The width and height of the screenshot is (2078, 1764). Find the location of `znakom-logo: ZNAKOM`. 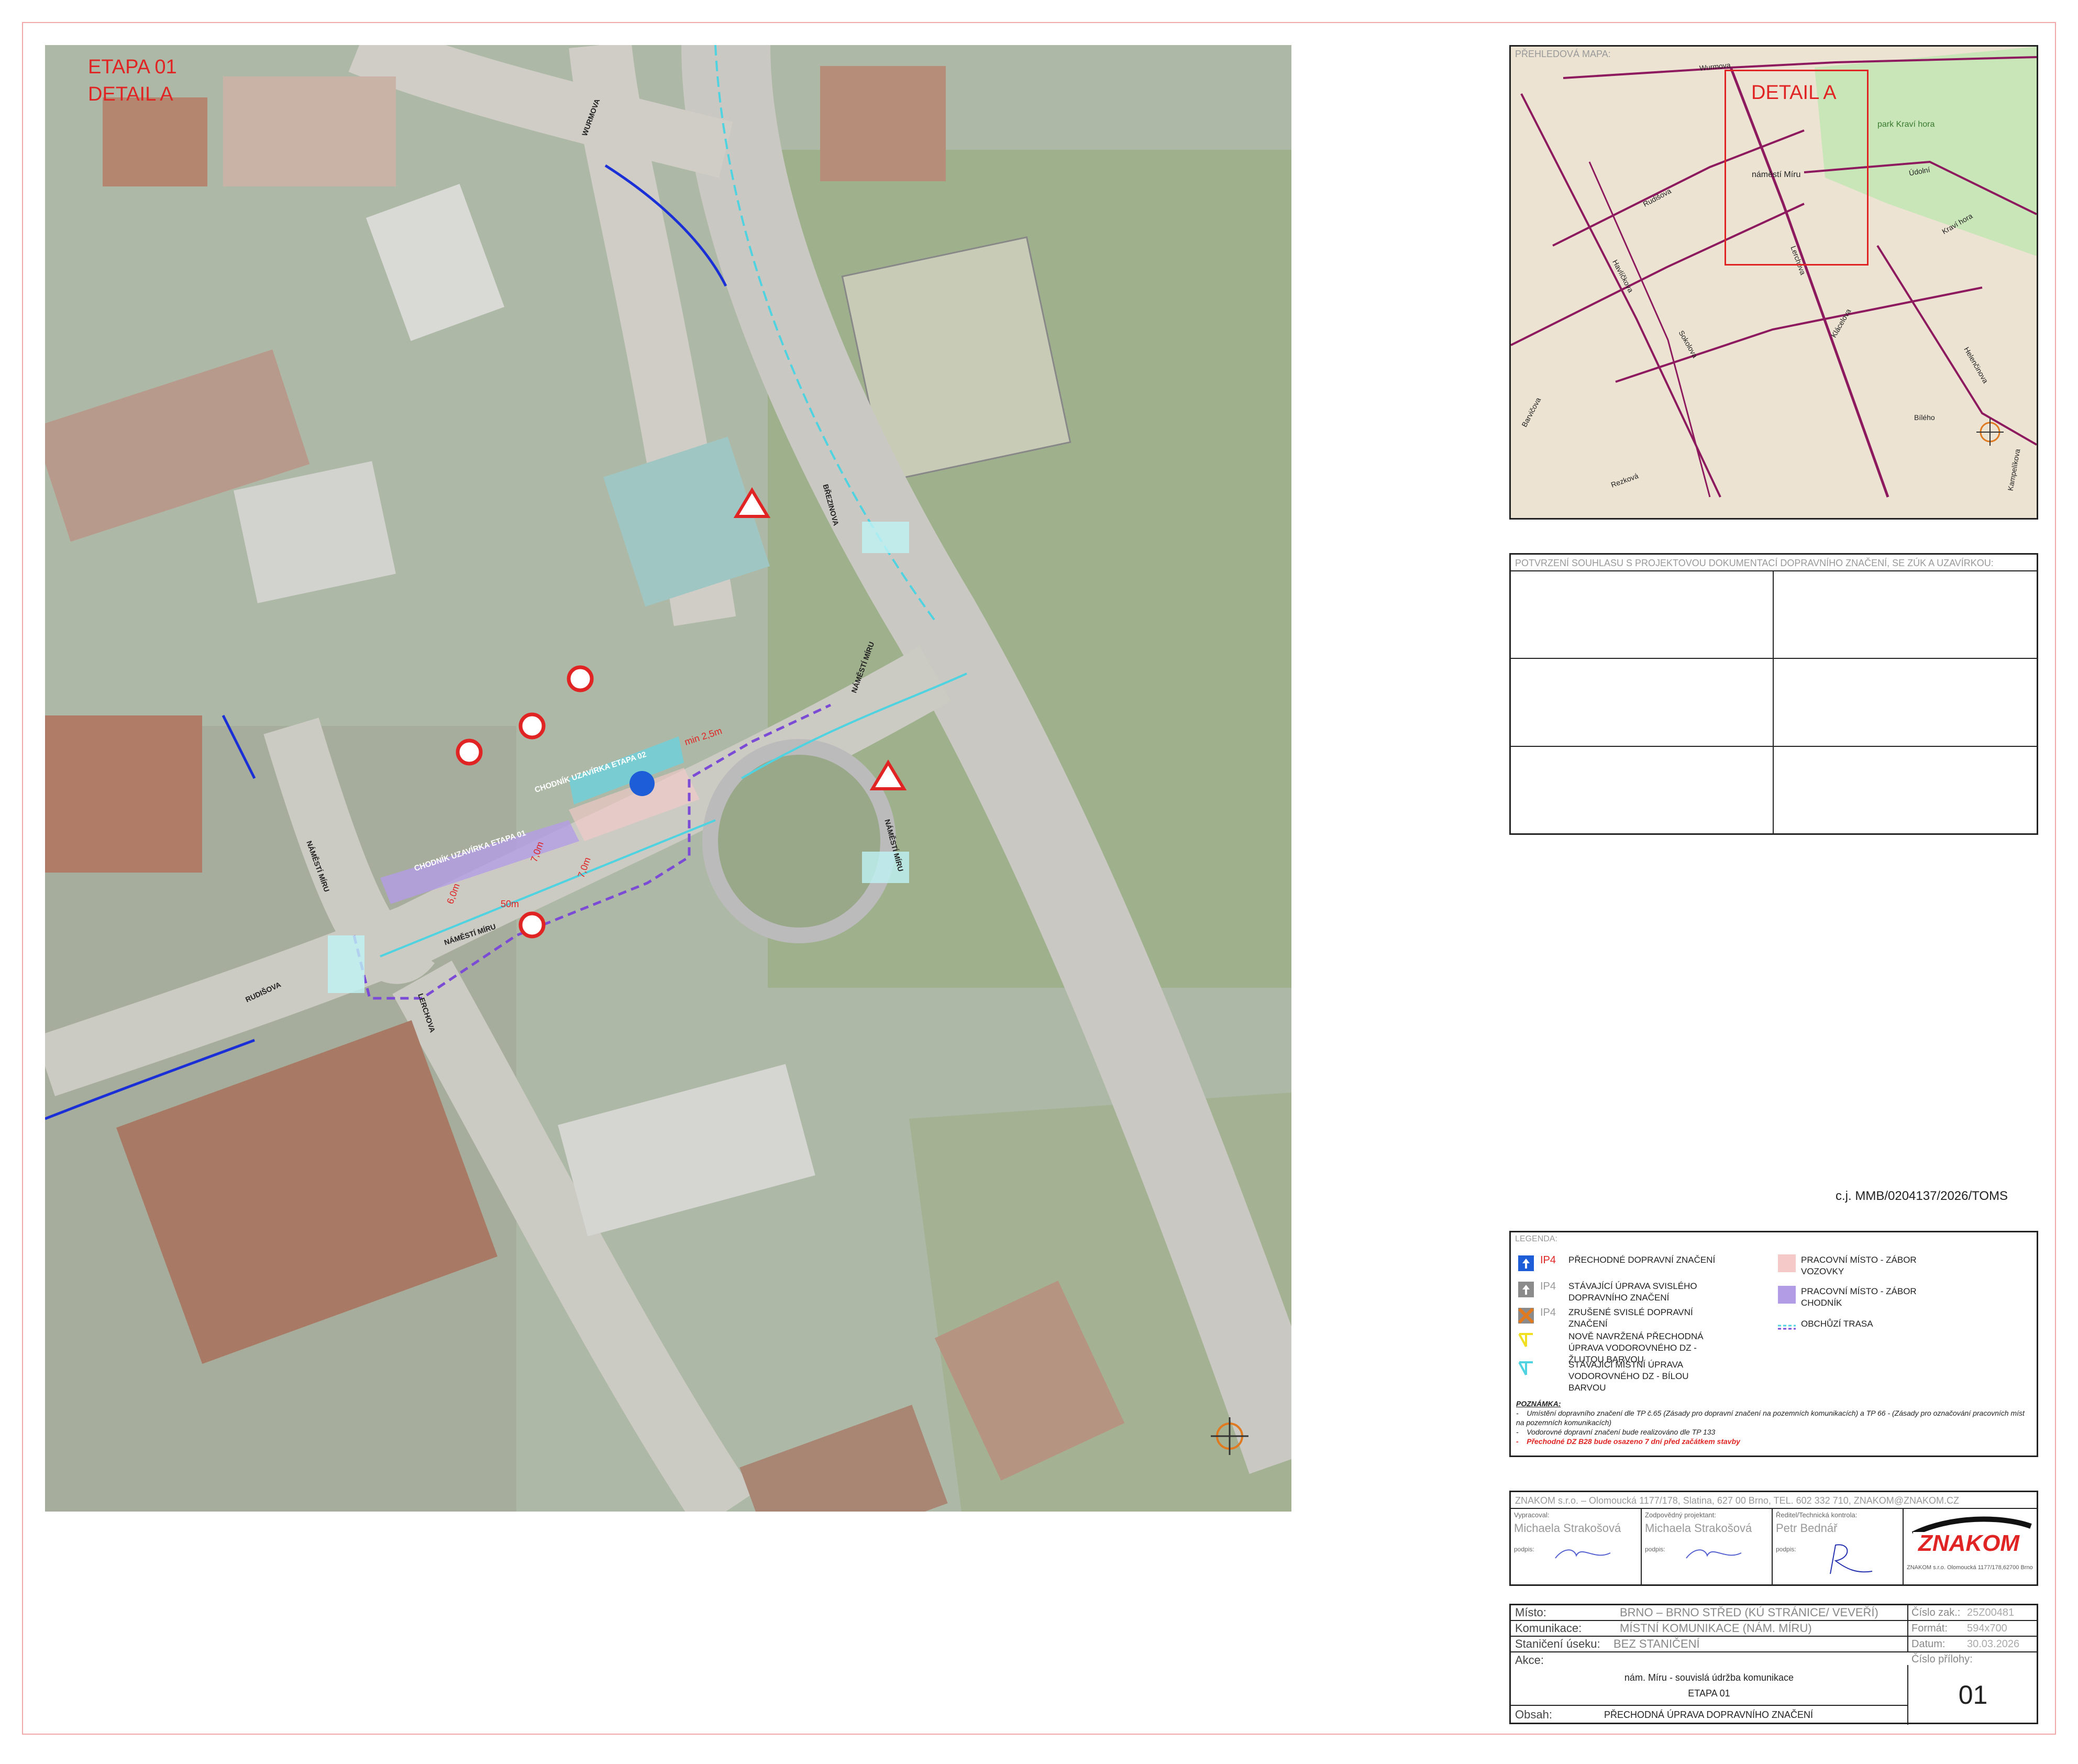

znakom-logo: ZNAKOM is located at coordinates (1971, 1536).